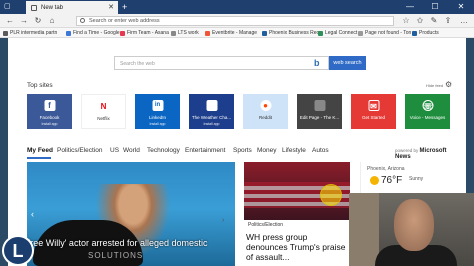 This screenshot has width=474, height=266. I want to click on tab-autos: Autos, so click(320, 150).